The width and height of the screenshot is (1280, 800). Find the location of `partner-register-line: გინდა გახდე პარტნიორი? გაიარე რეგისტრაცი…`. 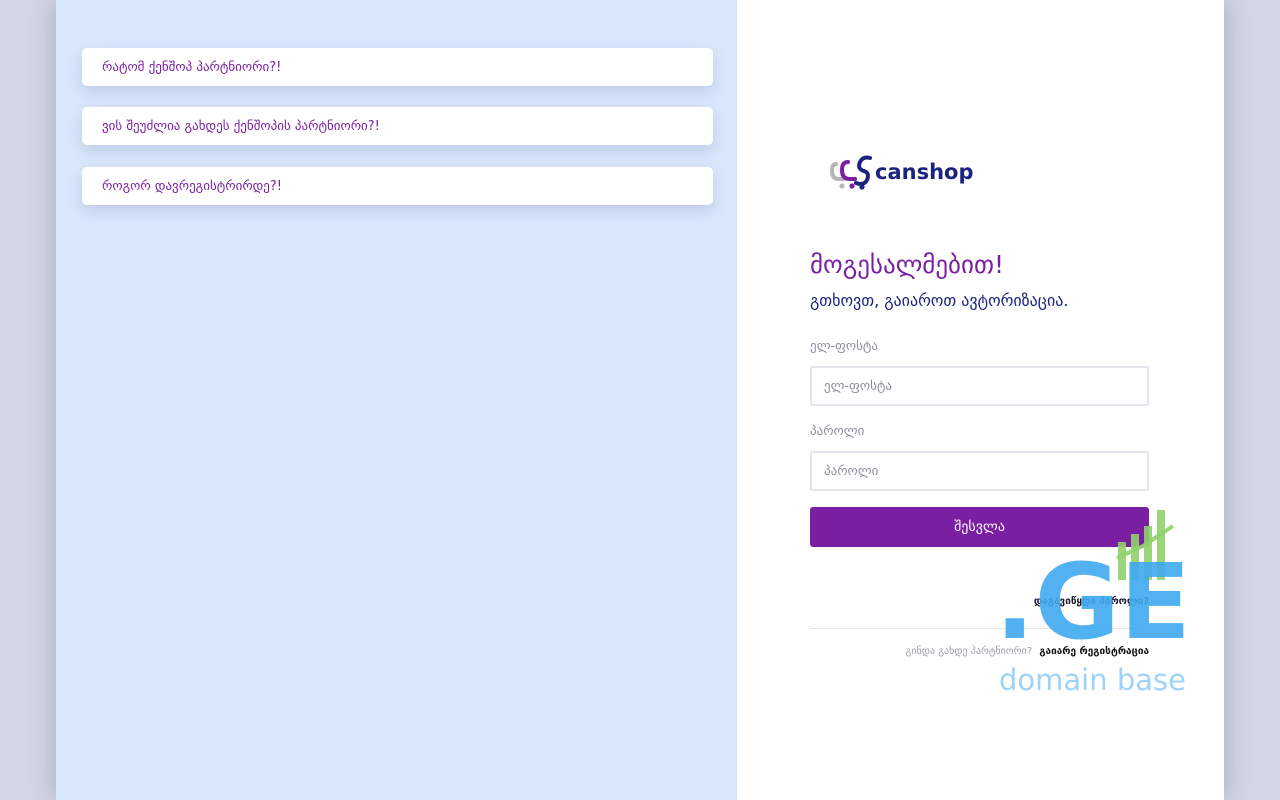

partner-register-line: გინდა გახდე პარტნიორი? გაიარე რეგისტრაცი… is located at coordinates (979, 651).